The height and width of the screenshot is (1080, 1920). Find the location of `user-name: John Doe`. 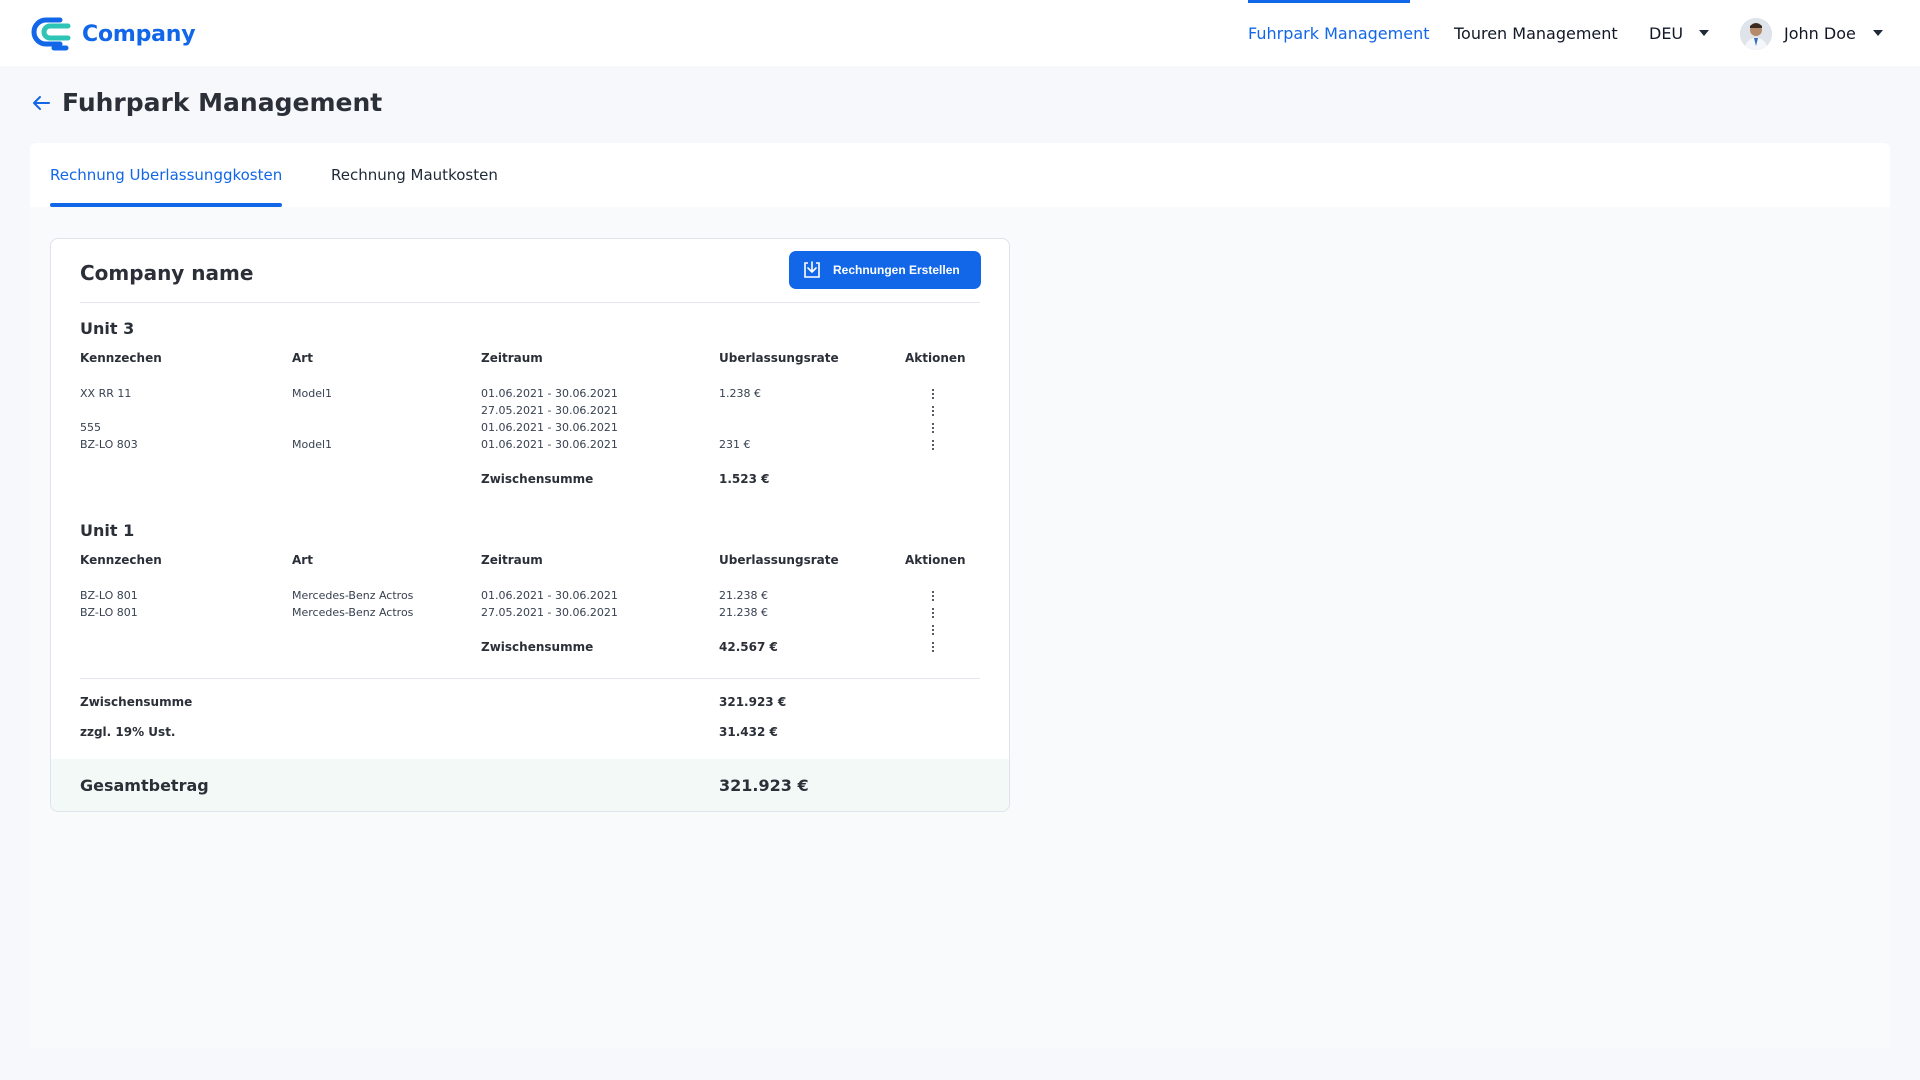

user-name: John Doe is located at coordinates (1820, 33).